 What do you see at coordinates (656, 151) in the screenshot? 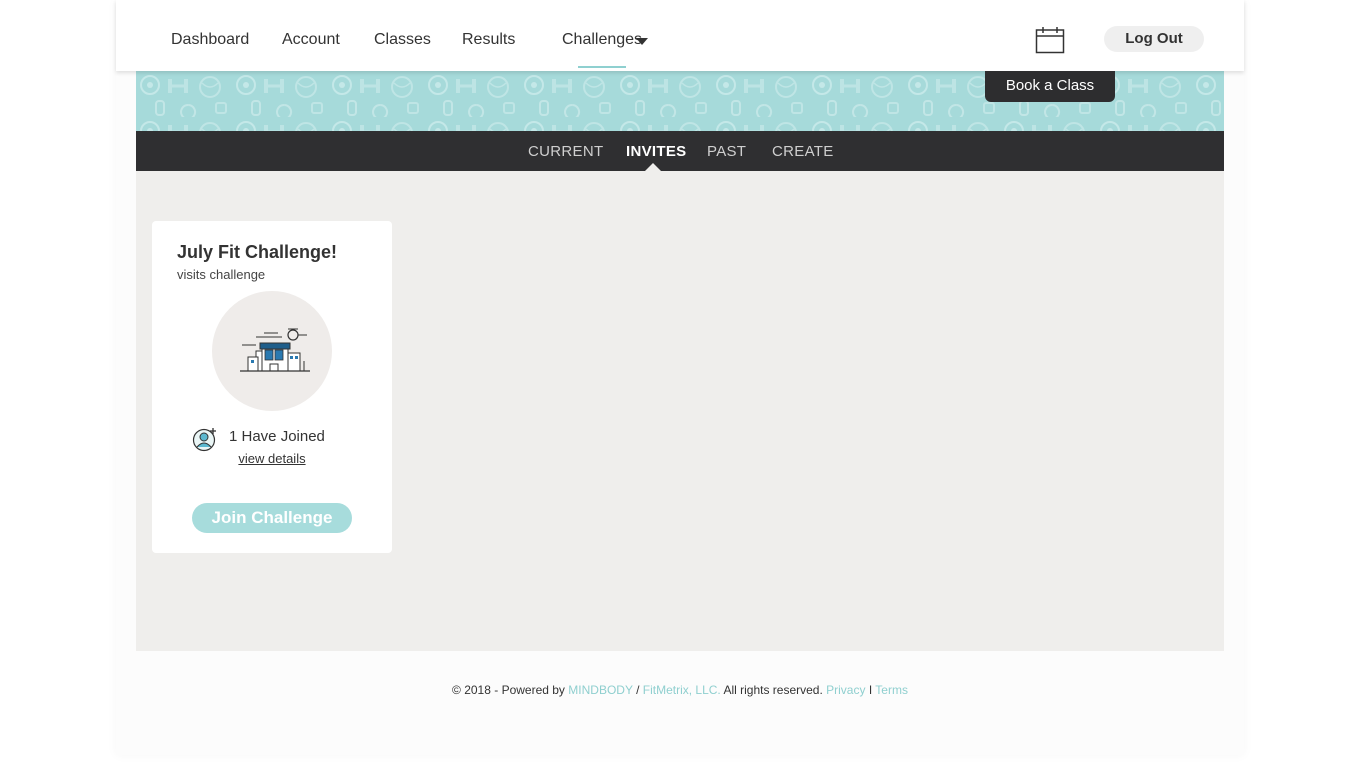
I see `tab-invites: INVITES` at bounding box center [656, 151].